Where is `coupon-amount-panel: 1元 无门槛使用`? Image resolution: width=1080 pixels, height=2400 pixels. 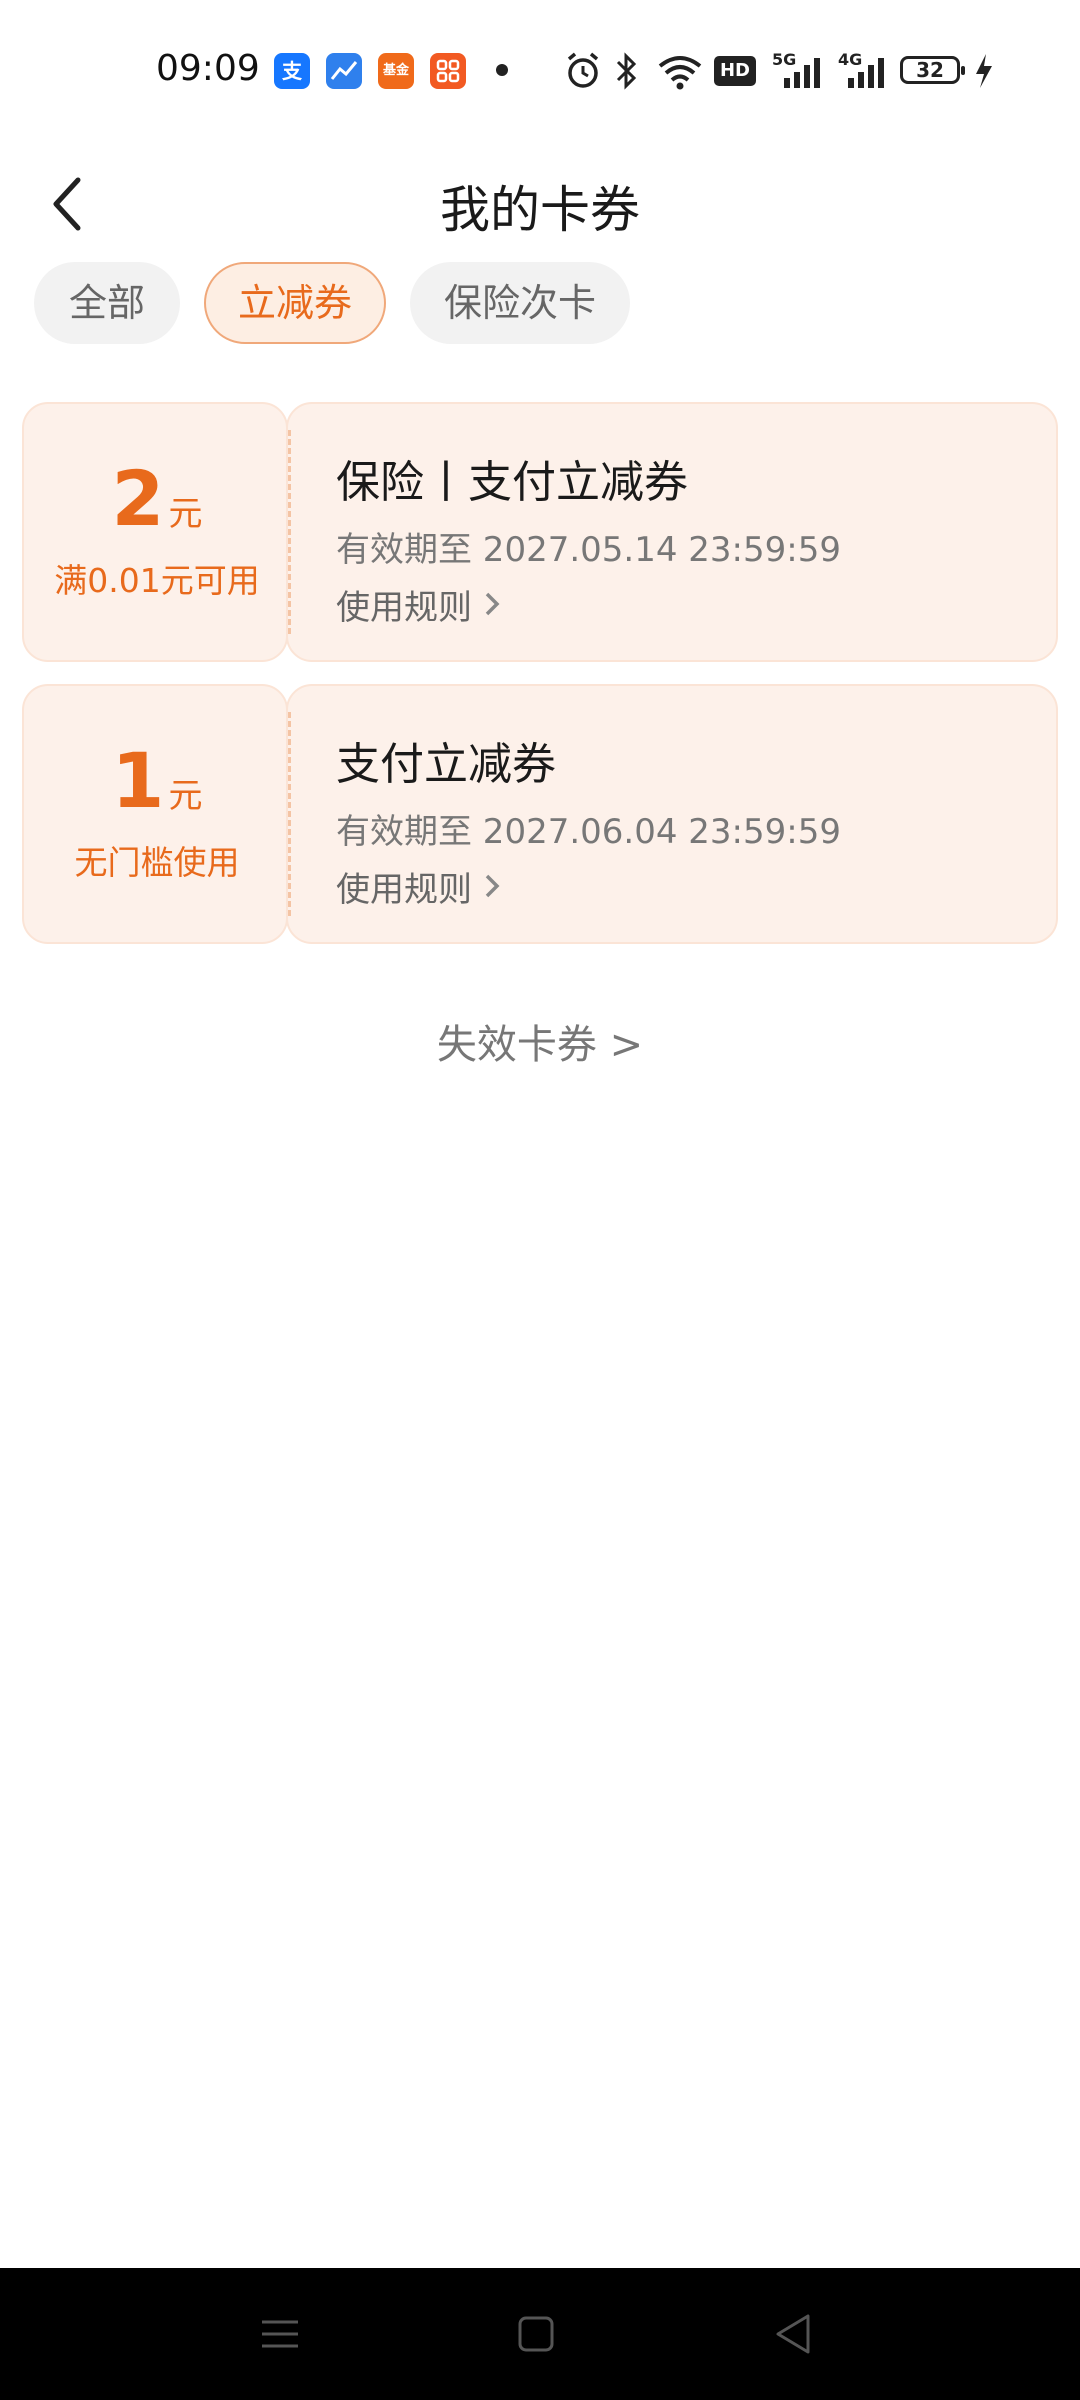 coupon-amount-panel: 1元 无门槛使用 is located at coordinates (155, 814).